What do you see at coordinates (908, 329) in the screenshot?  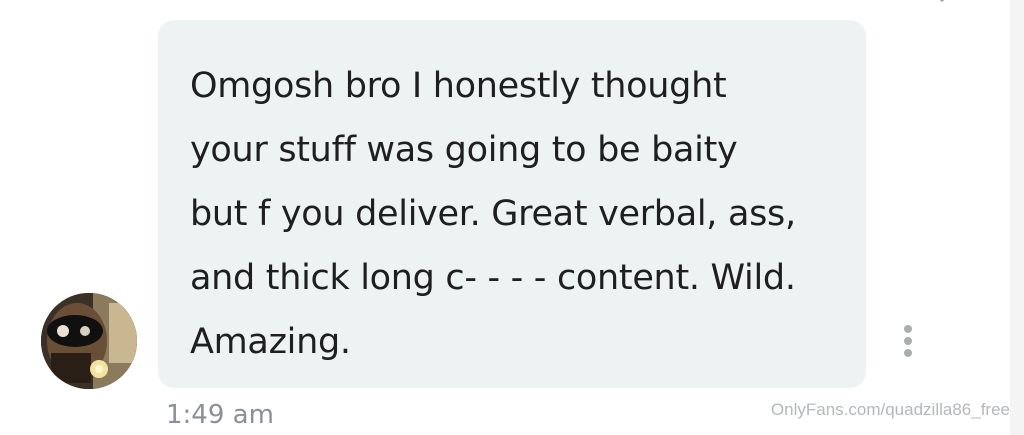 I see `more-vertical-icon` at bounding box center [908, 329].